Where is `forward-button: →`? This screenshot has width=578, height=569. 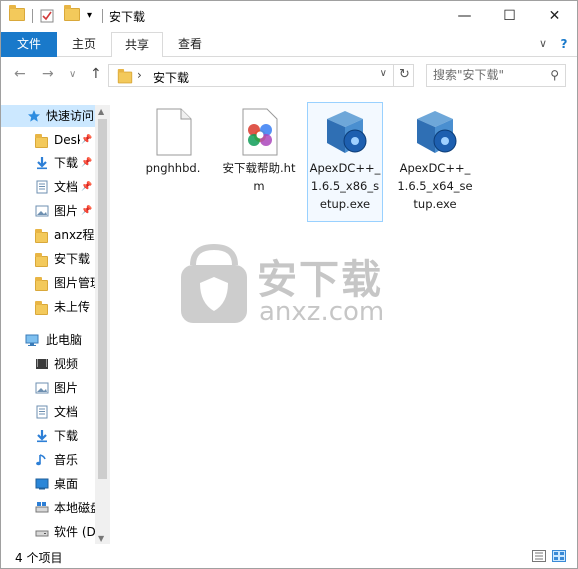 forward-button: → is located at coordinates (48, 74).